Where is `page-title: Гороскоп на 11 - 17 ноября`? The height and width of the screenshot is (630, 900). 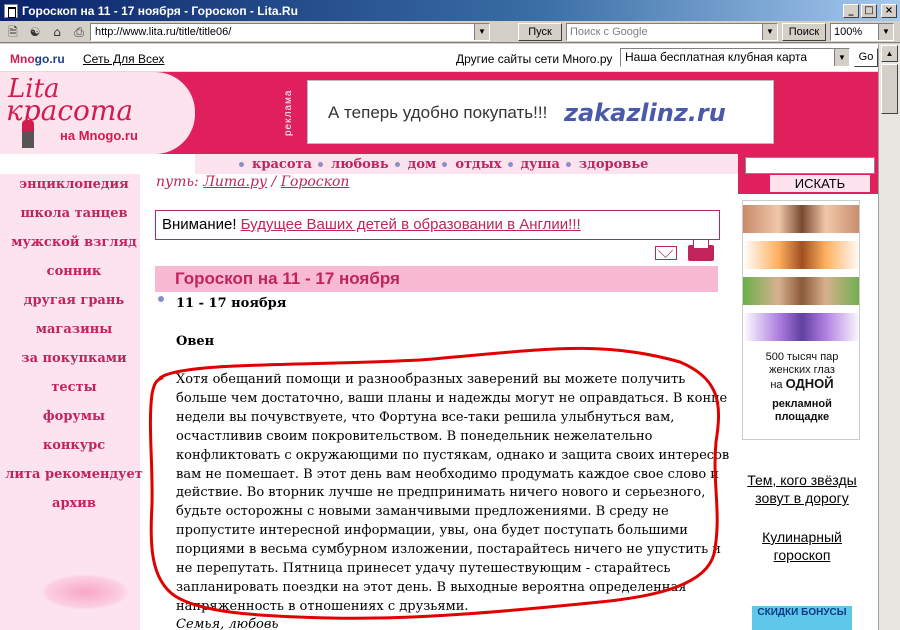 page-title: Гороскоп на 11 - 17 ноября is located at coordinates (287, 278).